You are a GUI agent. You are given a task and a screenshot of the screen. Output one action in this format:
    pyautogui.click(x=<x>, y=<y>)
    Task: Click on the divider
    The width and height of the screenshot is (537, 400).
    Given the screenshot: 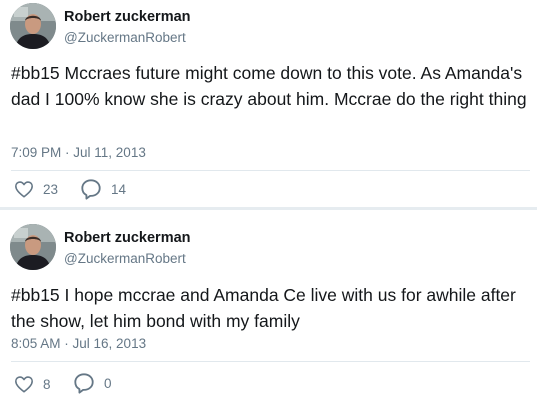 What is the action you would take?
    pyautogui.click(x=270, y=361)
    